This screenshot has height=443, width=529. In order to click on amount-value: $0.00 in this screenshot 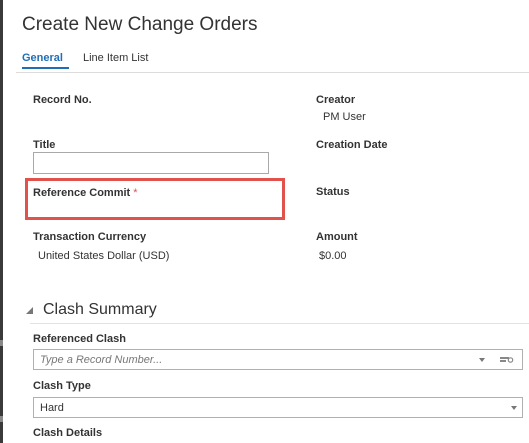, I will do `click(333, 256)`.